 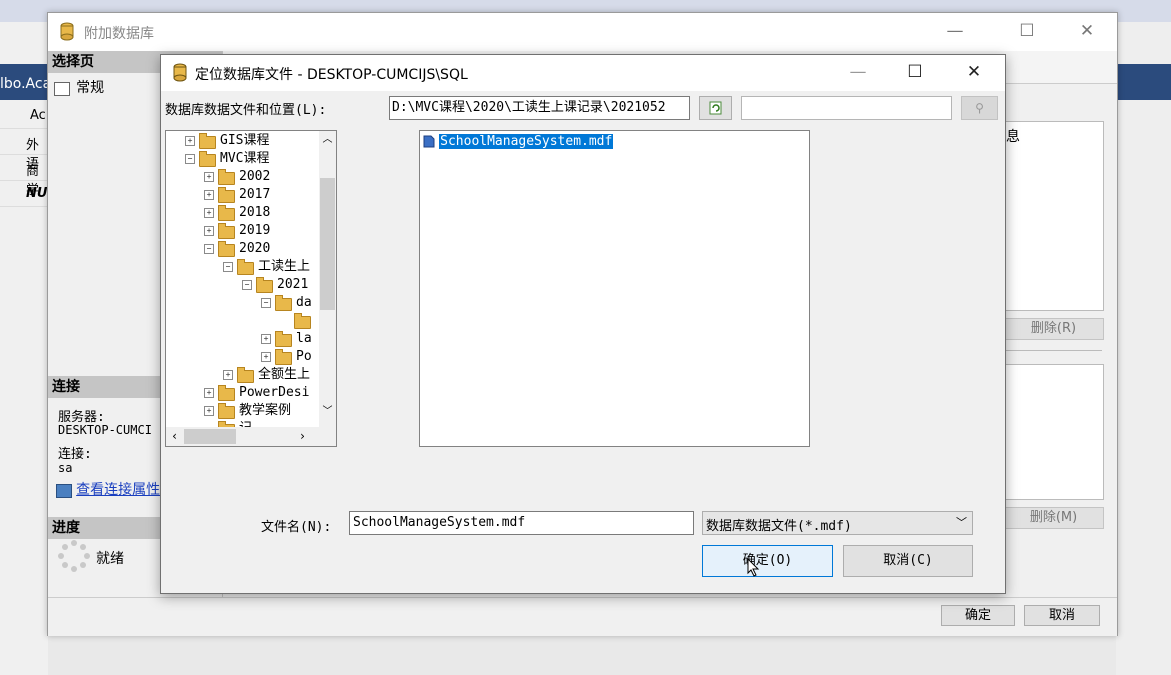 I want to click on tree-node: − 2021, so click(x=242, y=285).